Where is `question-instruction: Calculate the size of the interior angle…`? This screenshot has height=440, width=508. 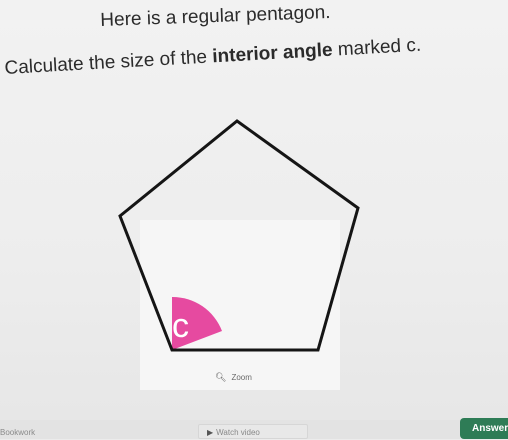 question-instruction: Calculate the size of the interior angle… is located at coordinates (213, 57).